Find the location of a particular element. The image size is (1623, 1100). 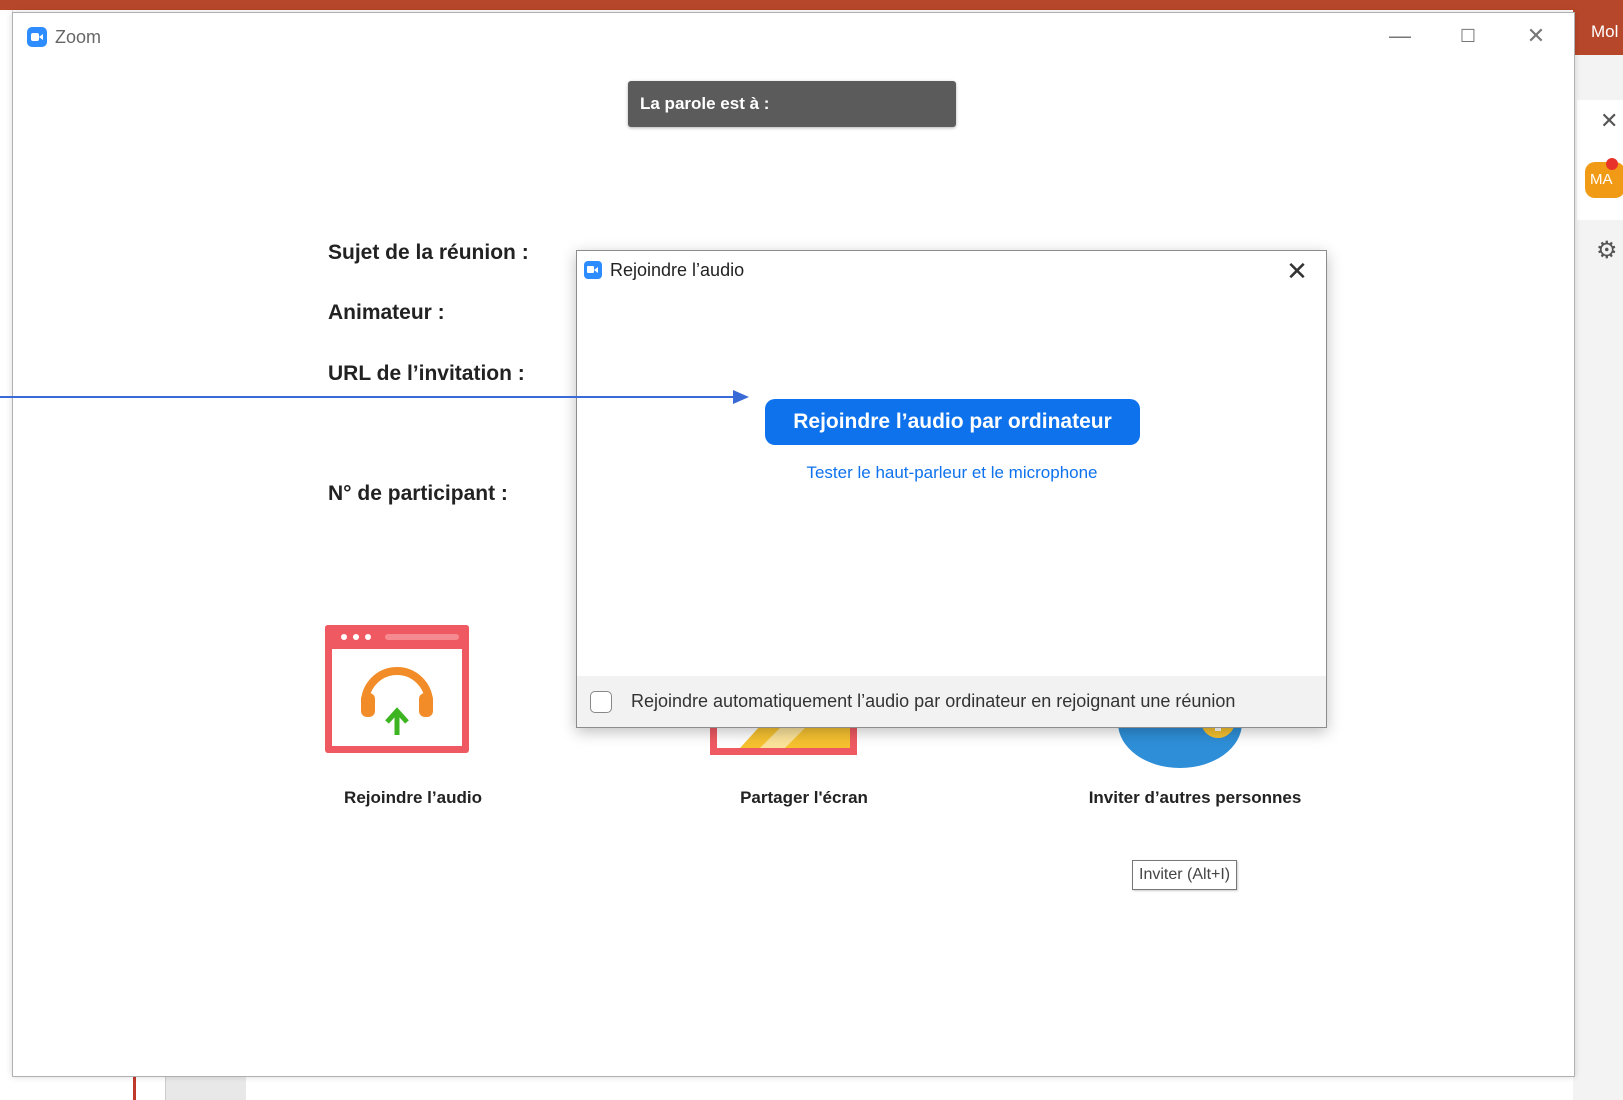

background-app-ribbon: Mol is located at coordinates (1598, 32).